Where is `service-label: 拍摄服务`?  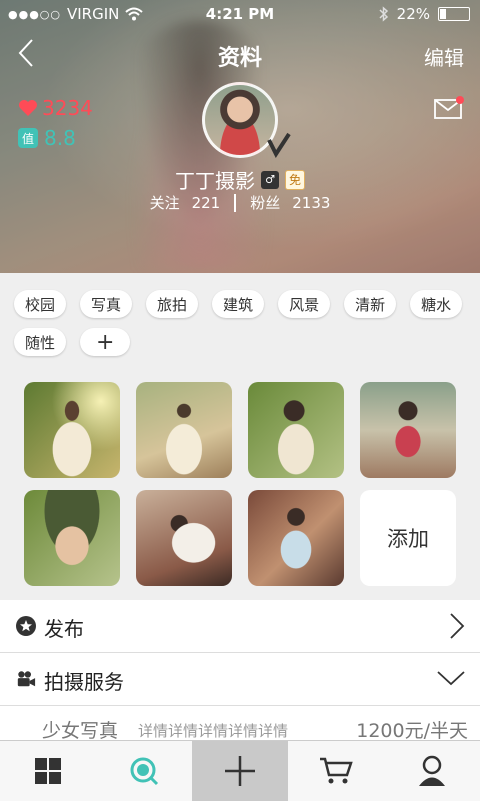
service-label: 拍摄服务 is located at coordinates (84, 682).